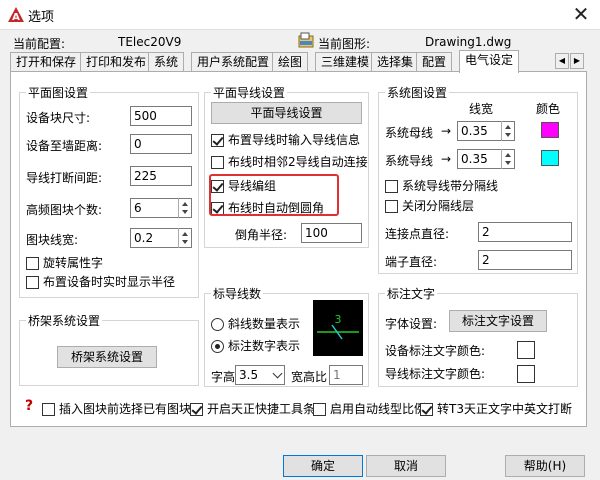  What do you see at coordinates (545, 466) in the screenshot?
I see `help-button: 帮助(H)` at bounding box center [545, 466].